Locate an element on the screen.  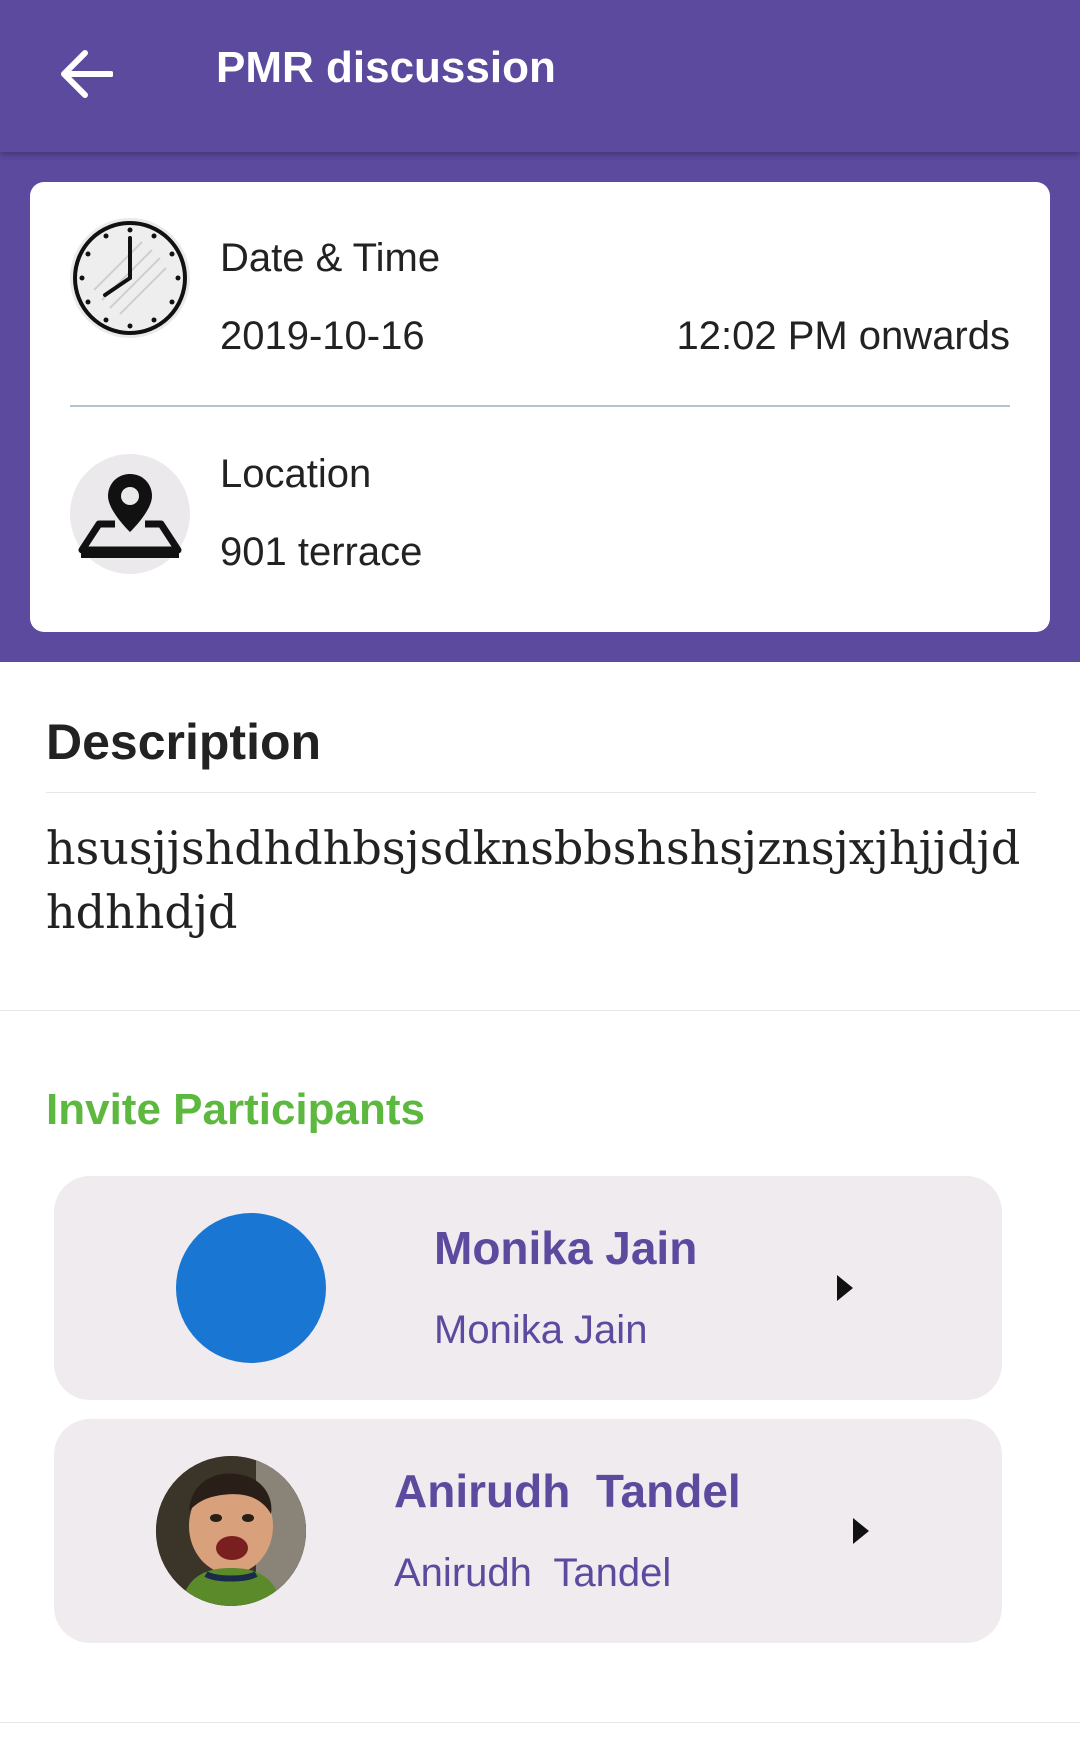
participant-card: Anirudh Tandel Anirudh Tandel is located at coordinates (528, 1531).